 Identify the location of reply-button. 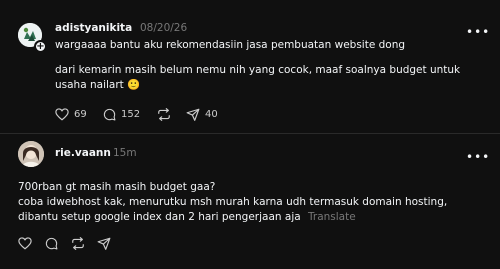
(51, 243).